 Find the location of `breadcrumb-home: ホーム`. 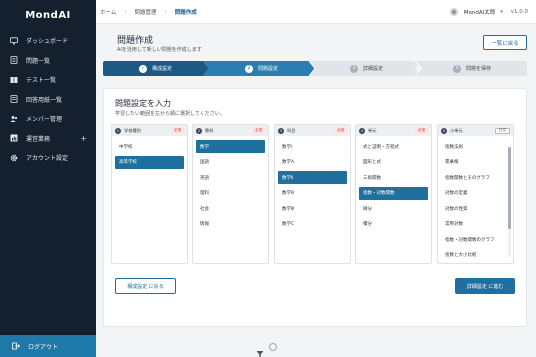

breadcrumb-home: ホーム is located at coordinates (108, 12).